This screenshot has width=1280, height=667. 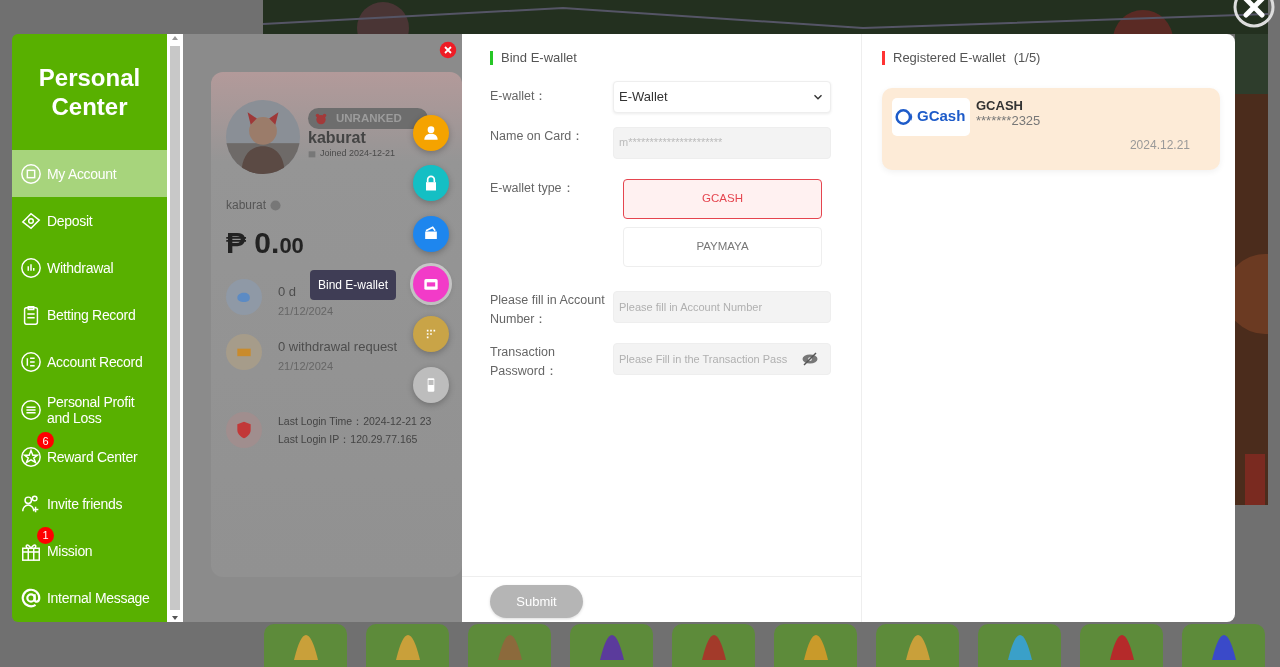 I want to click on scroll-up-icon, so click(x=175, y=38).